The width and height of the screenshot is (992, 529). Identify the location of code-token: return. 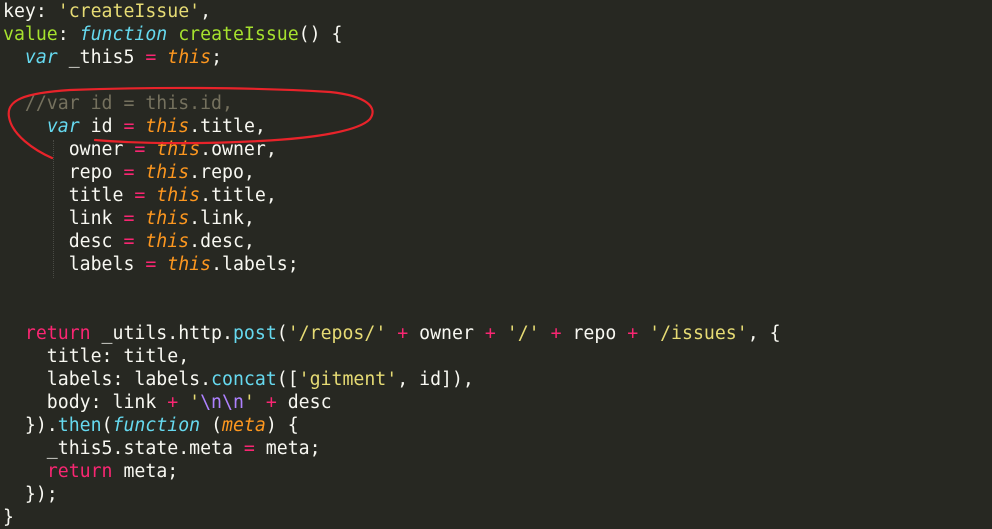
(57, 333).